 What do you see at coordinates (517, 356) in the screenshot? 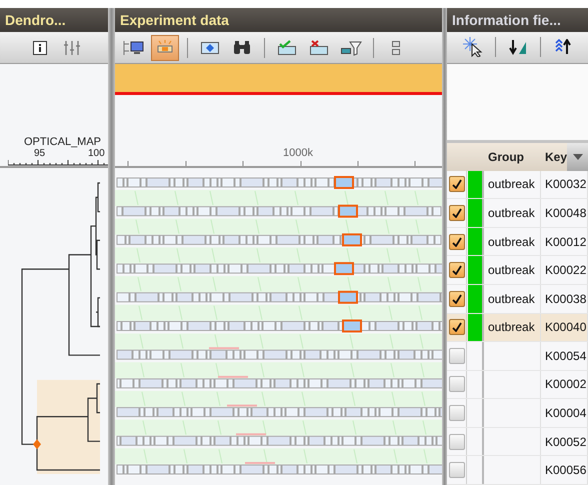
I see `table-row: K00054` at bounding box center [517, 356].